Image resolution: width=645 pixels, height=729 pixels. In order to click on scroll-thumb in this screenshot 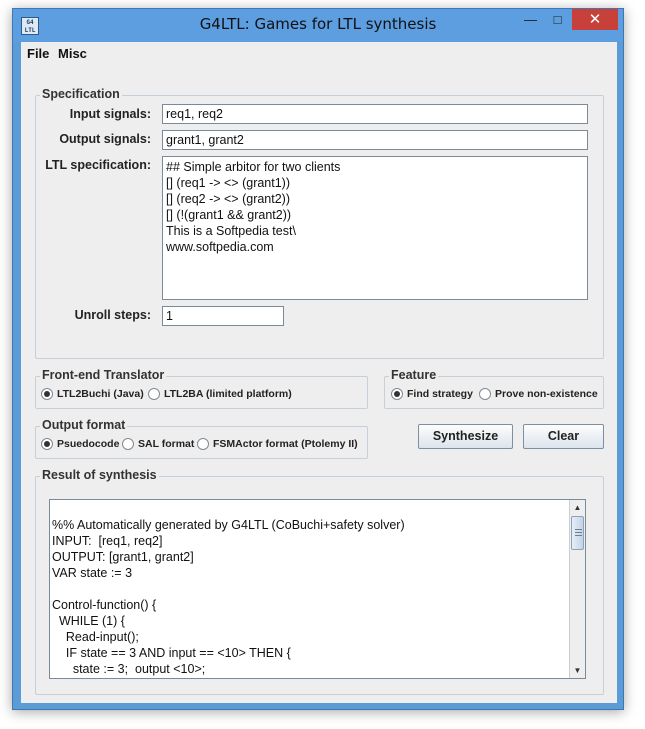, I will do `click(577, 533)`.